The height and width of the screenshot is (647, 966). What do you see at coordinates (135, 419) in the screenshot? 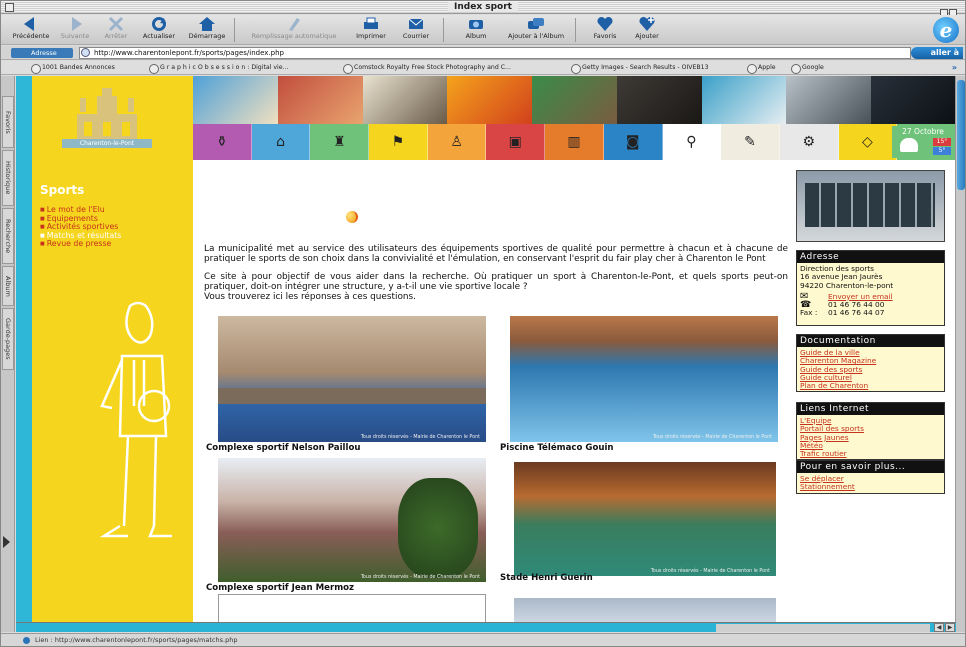
I see `footballer-mascot-illustration` at bounding box center [135, 419].